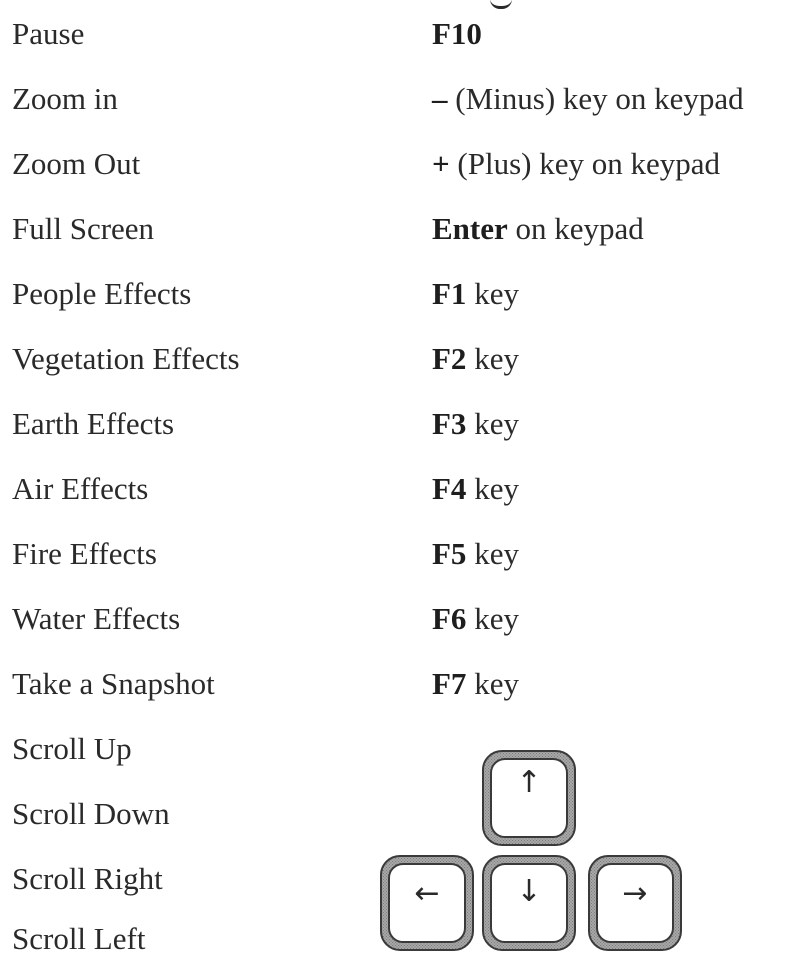 Image resolution: width=807 pixels, height=964 pixels. I want to click on shortcut-key: F7, so click(449, 683).